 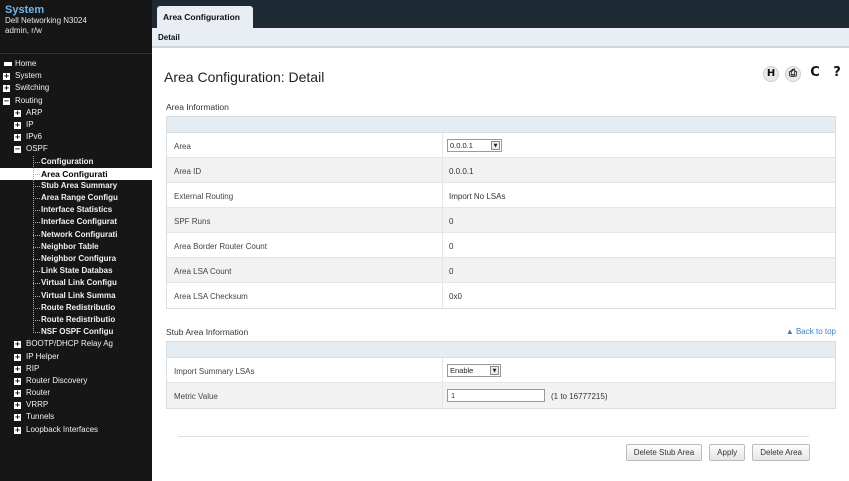 What do you see at coordinates (76, 296) in the screenshot?
I see `sidebar-item: Virtual Link Summa` at bounding box center [76, 296].